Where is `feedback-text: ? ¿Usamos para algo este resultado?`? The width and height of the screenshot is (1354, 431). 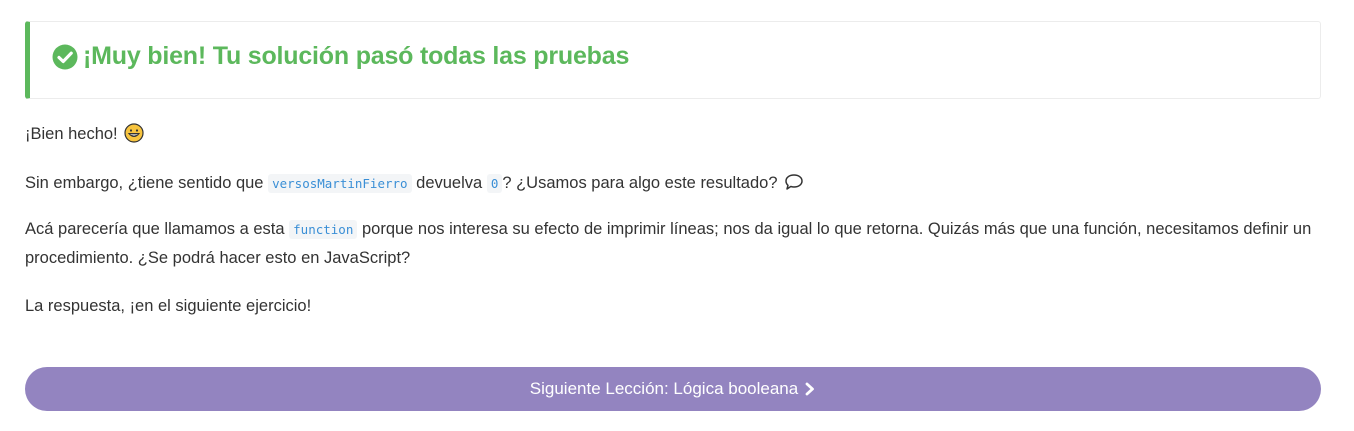 feedback-text: ? ¿Usamos para algo este resultado? is located at coordinates (640, 183).